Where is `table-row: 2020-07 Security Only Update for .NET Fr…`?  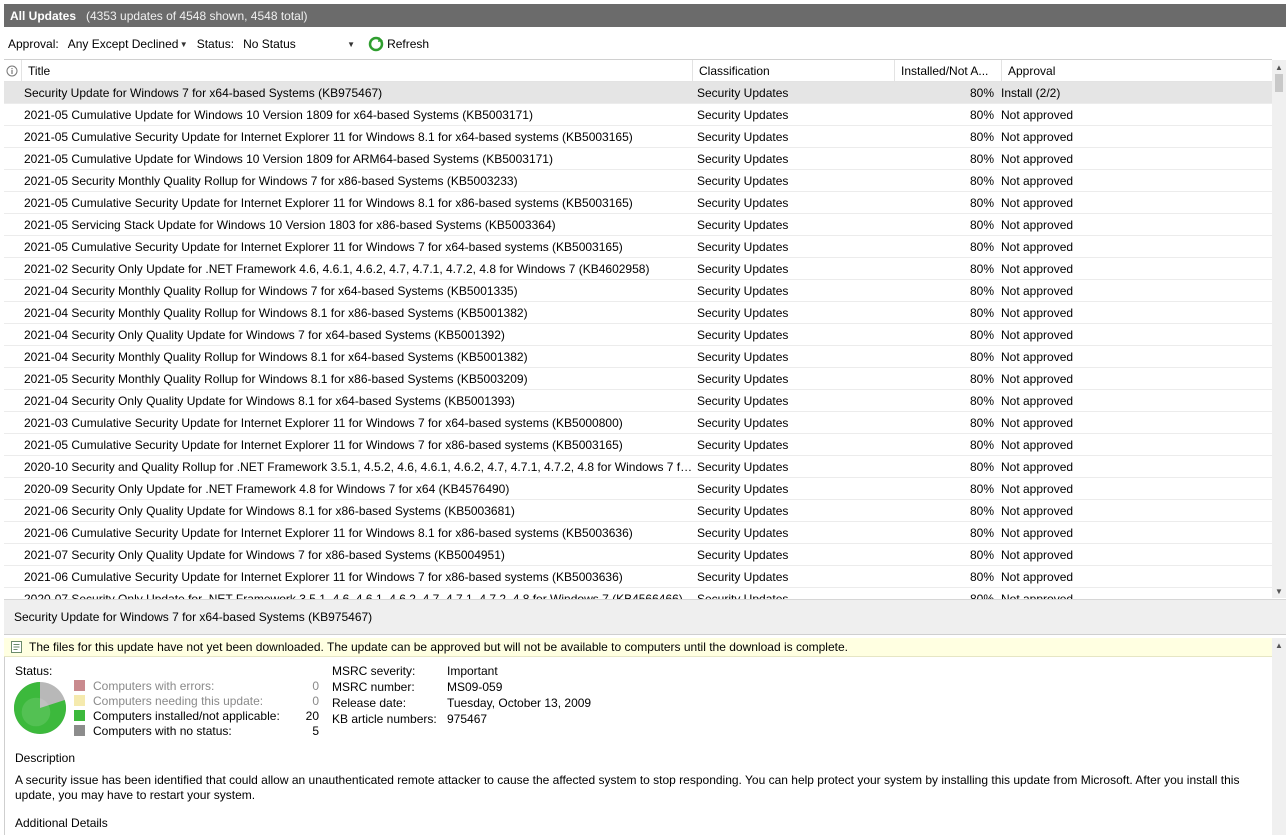 table-row: 2020-07 Security Only Update for .NET Fr… is located at coordinates (638, 594).